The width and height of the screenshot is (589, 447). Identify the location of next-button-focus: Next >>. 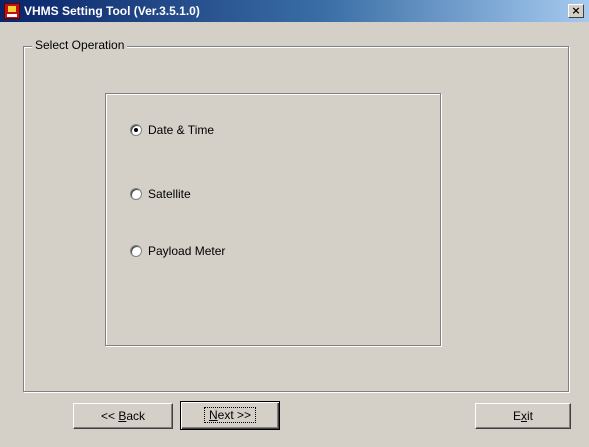
(230, 415).